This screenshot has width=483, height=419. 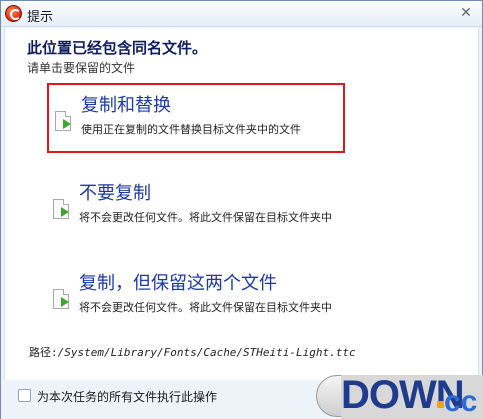 What do you see at coordinates (24, 395) in the screenshot?
I see `apply-all-checkbox` at bounding box center [24, 395].